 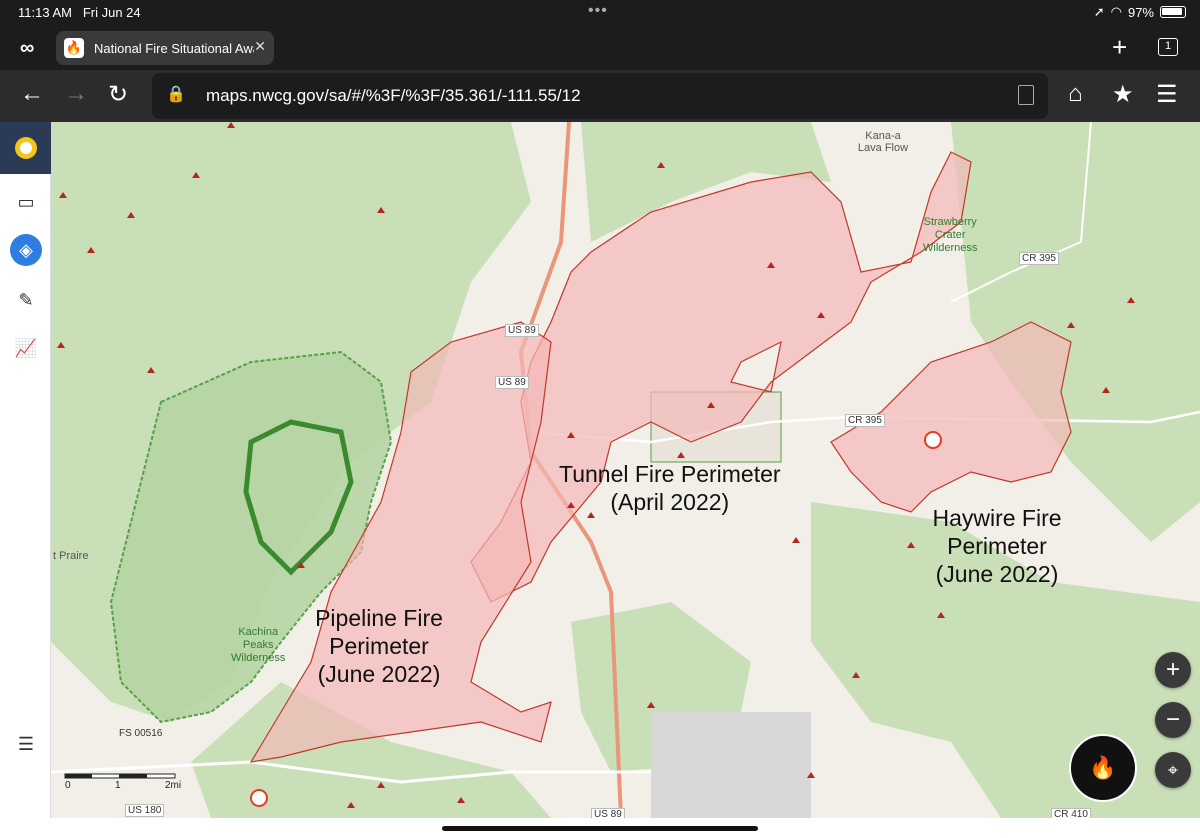 I want to click on status-right: ➚ ◠ 97%, so click(x=1140, y=12).